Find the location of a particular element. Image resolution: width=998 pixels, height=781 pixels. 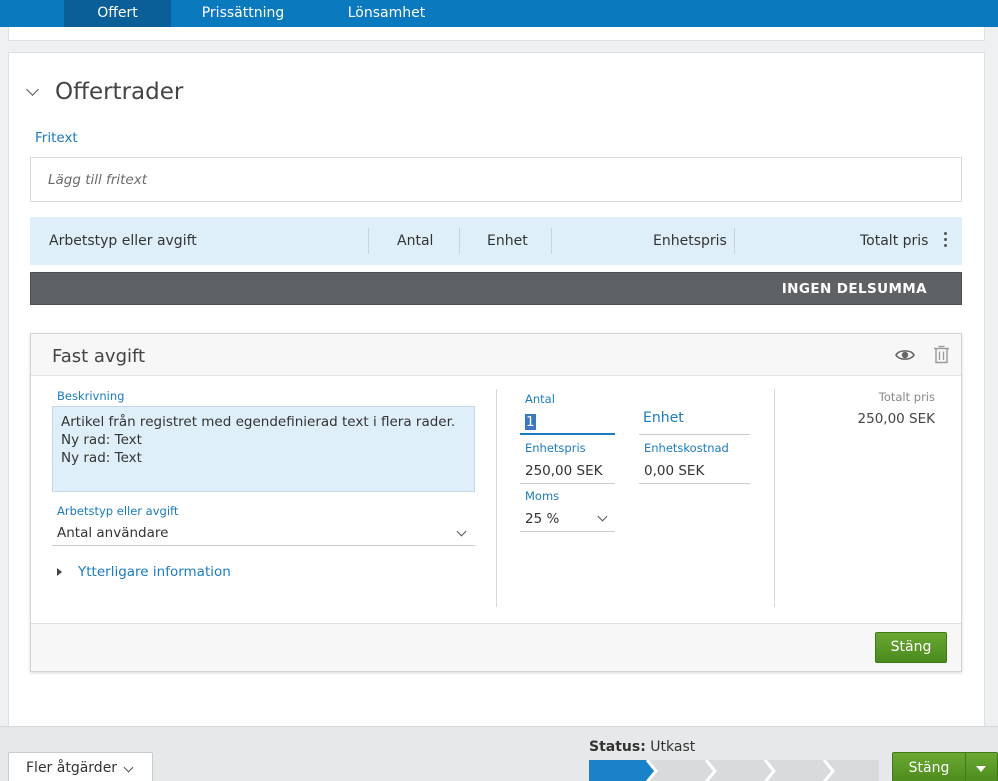

enhetskostnad-label: Enhetskostnad is located at coordinates (686, 448).